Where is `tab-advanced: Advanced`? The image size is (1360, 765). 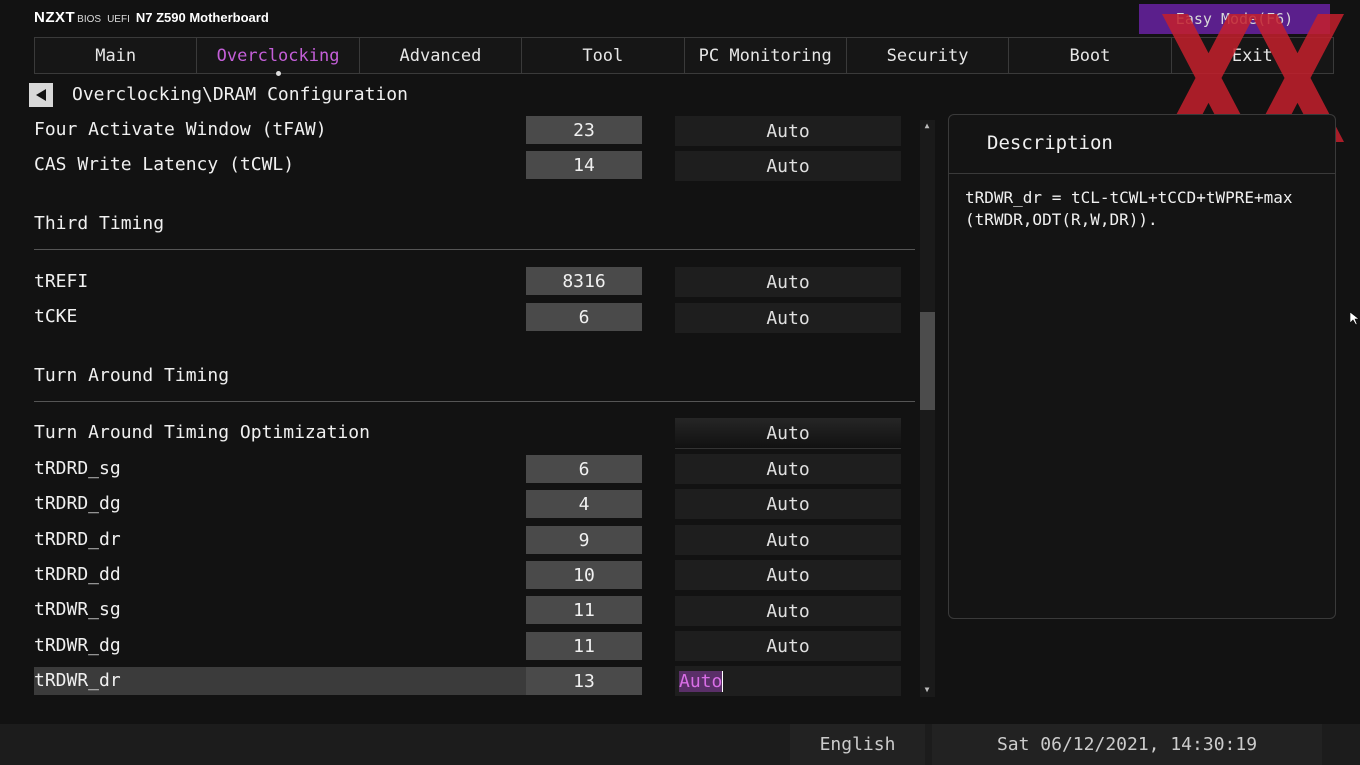
tab-advanced: Advanced is located at coordinates (441, 55).